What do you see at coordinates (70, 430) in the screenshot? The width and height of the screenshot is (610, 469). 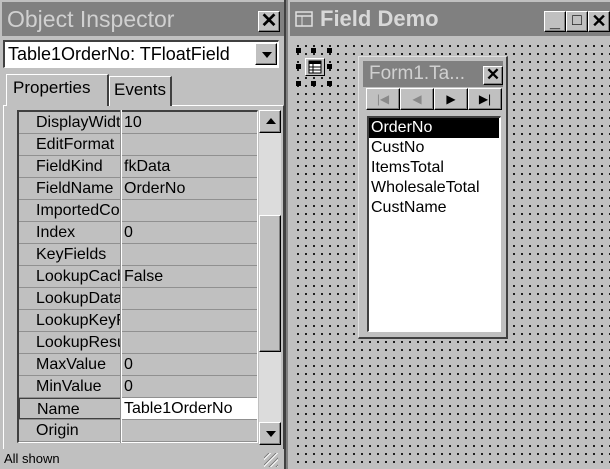 I see `property-name: Origin` at bounding box center [70, 430].